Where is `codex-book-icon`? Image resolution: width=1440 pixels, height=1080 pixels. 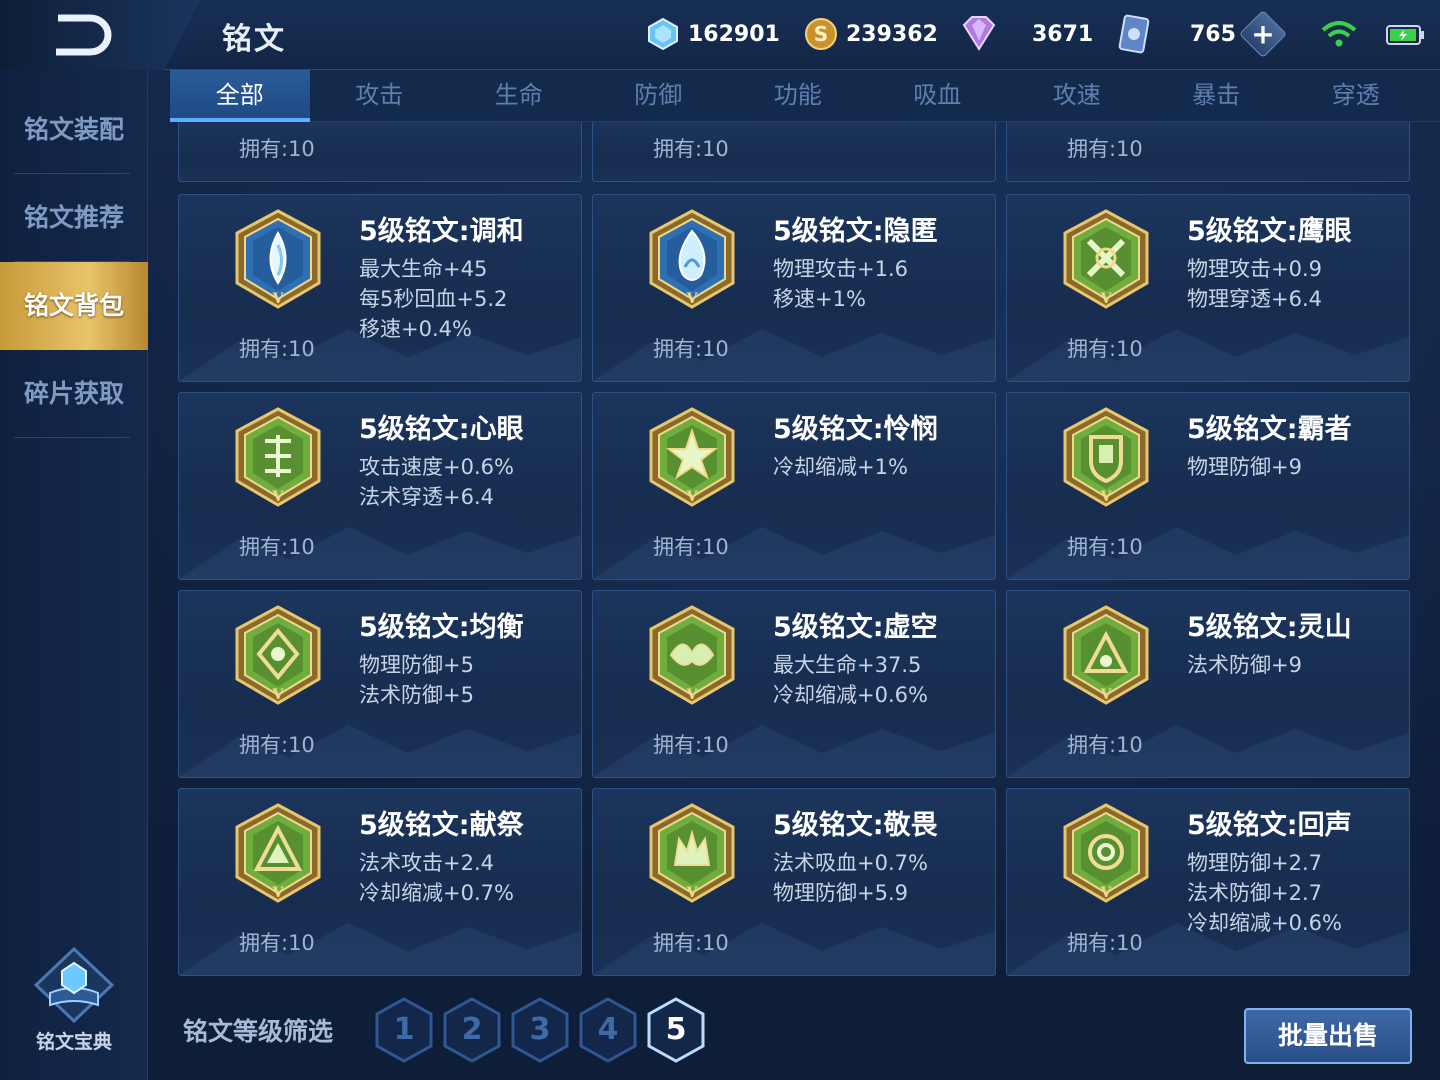
codex-book-icon is located at coordinates (74, 985).